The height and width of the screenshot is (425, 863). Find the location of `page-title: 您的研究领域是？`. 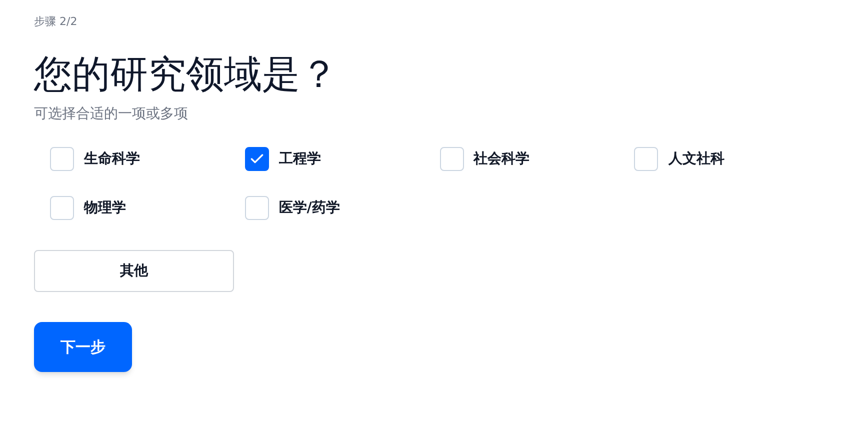

page-title: 您的研究领域是？ is located at coordinates (186, 74).